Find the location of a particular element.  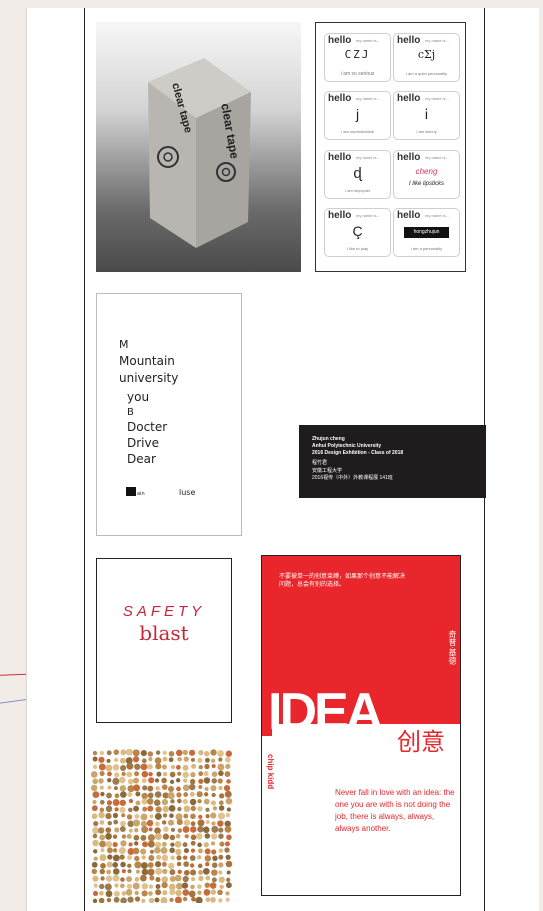

color-dot-plate is located at coordinates (163, 826).